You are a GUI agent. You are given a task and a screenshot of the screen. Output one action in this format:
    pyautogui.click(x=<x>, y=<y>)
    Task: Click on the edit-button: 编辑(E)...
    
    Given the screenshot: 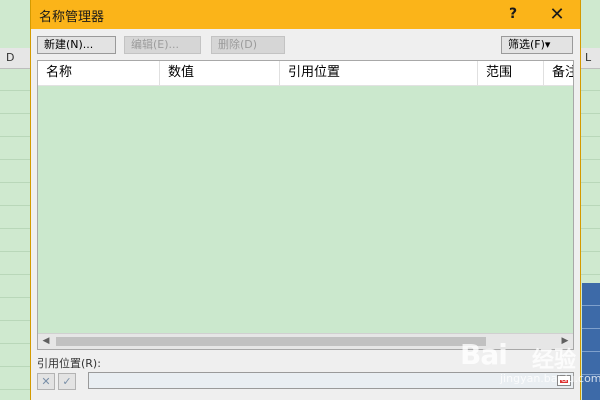 What is the action you would take?
    pyautogui.click(x=162, y=45)
    